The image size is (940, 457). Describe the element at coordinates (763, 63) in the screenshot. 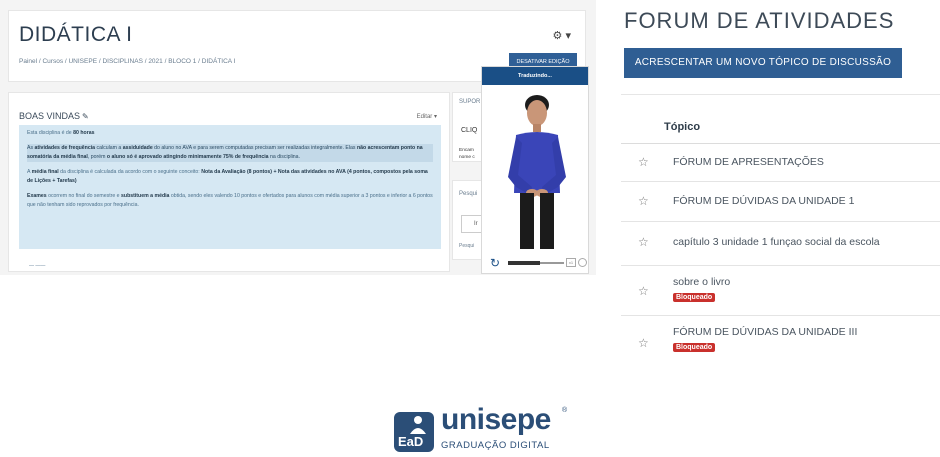

I see `add-topic-button: ACRESCENTAR UM NOVO TÓPICO DE DISCUSSÃO` at that location.